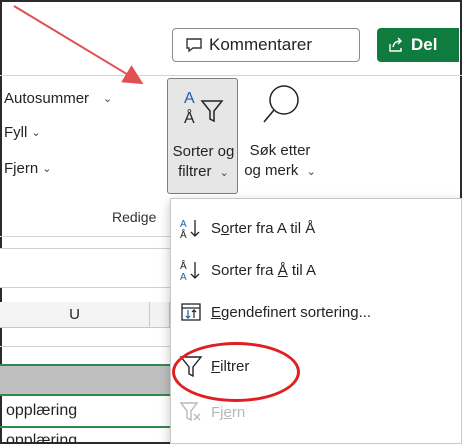  Describe the element at coordinates (160, 315) in the screenshot. I see `column-header-next` at that location.